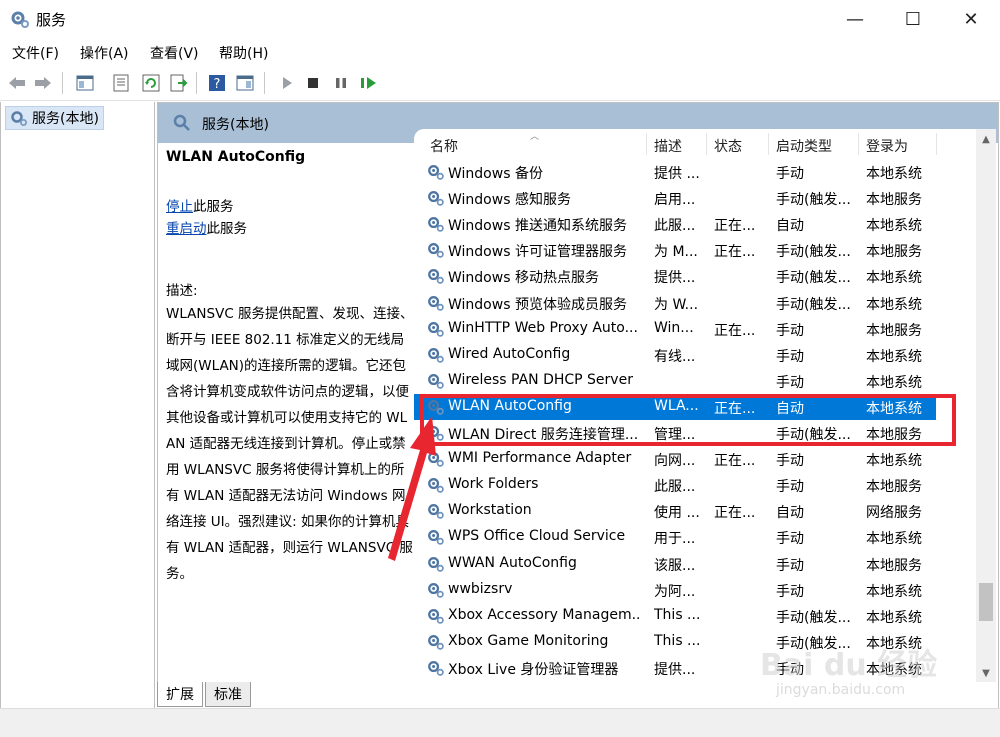 The width and height of the screenshot is (1000, 737). Describe the element at coordinates (151, 83) in the screenshot. I see `refresh-icon` at that location.